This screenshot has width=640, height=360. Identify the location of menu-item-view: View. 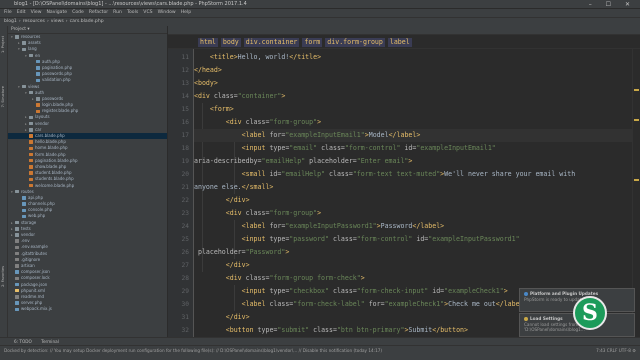
(36, 12).